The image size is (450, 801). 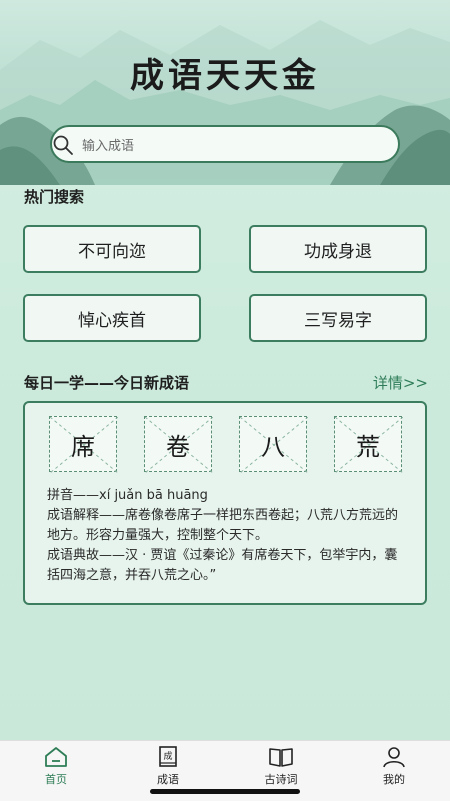 I want to click on idiom-char-box: 席, so click(x=83, y=444).